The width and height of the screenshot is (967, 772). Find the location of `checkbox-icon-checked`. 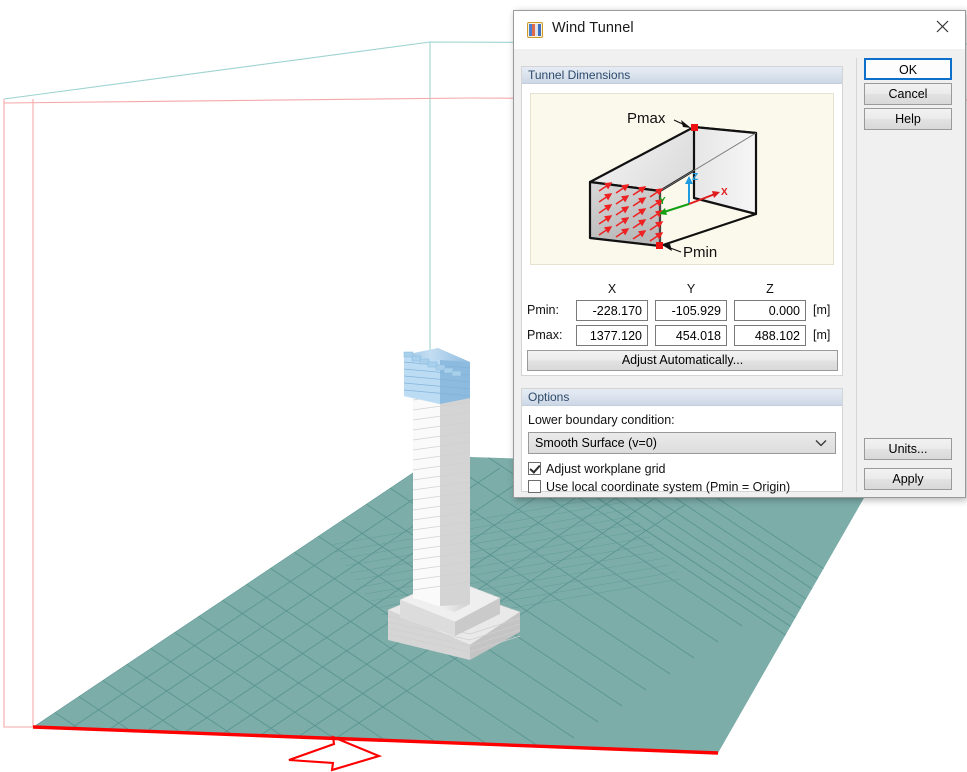

checkbox-icon-checked is located at coordinates (534, 468).